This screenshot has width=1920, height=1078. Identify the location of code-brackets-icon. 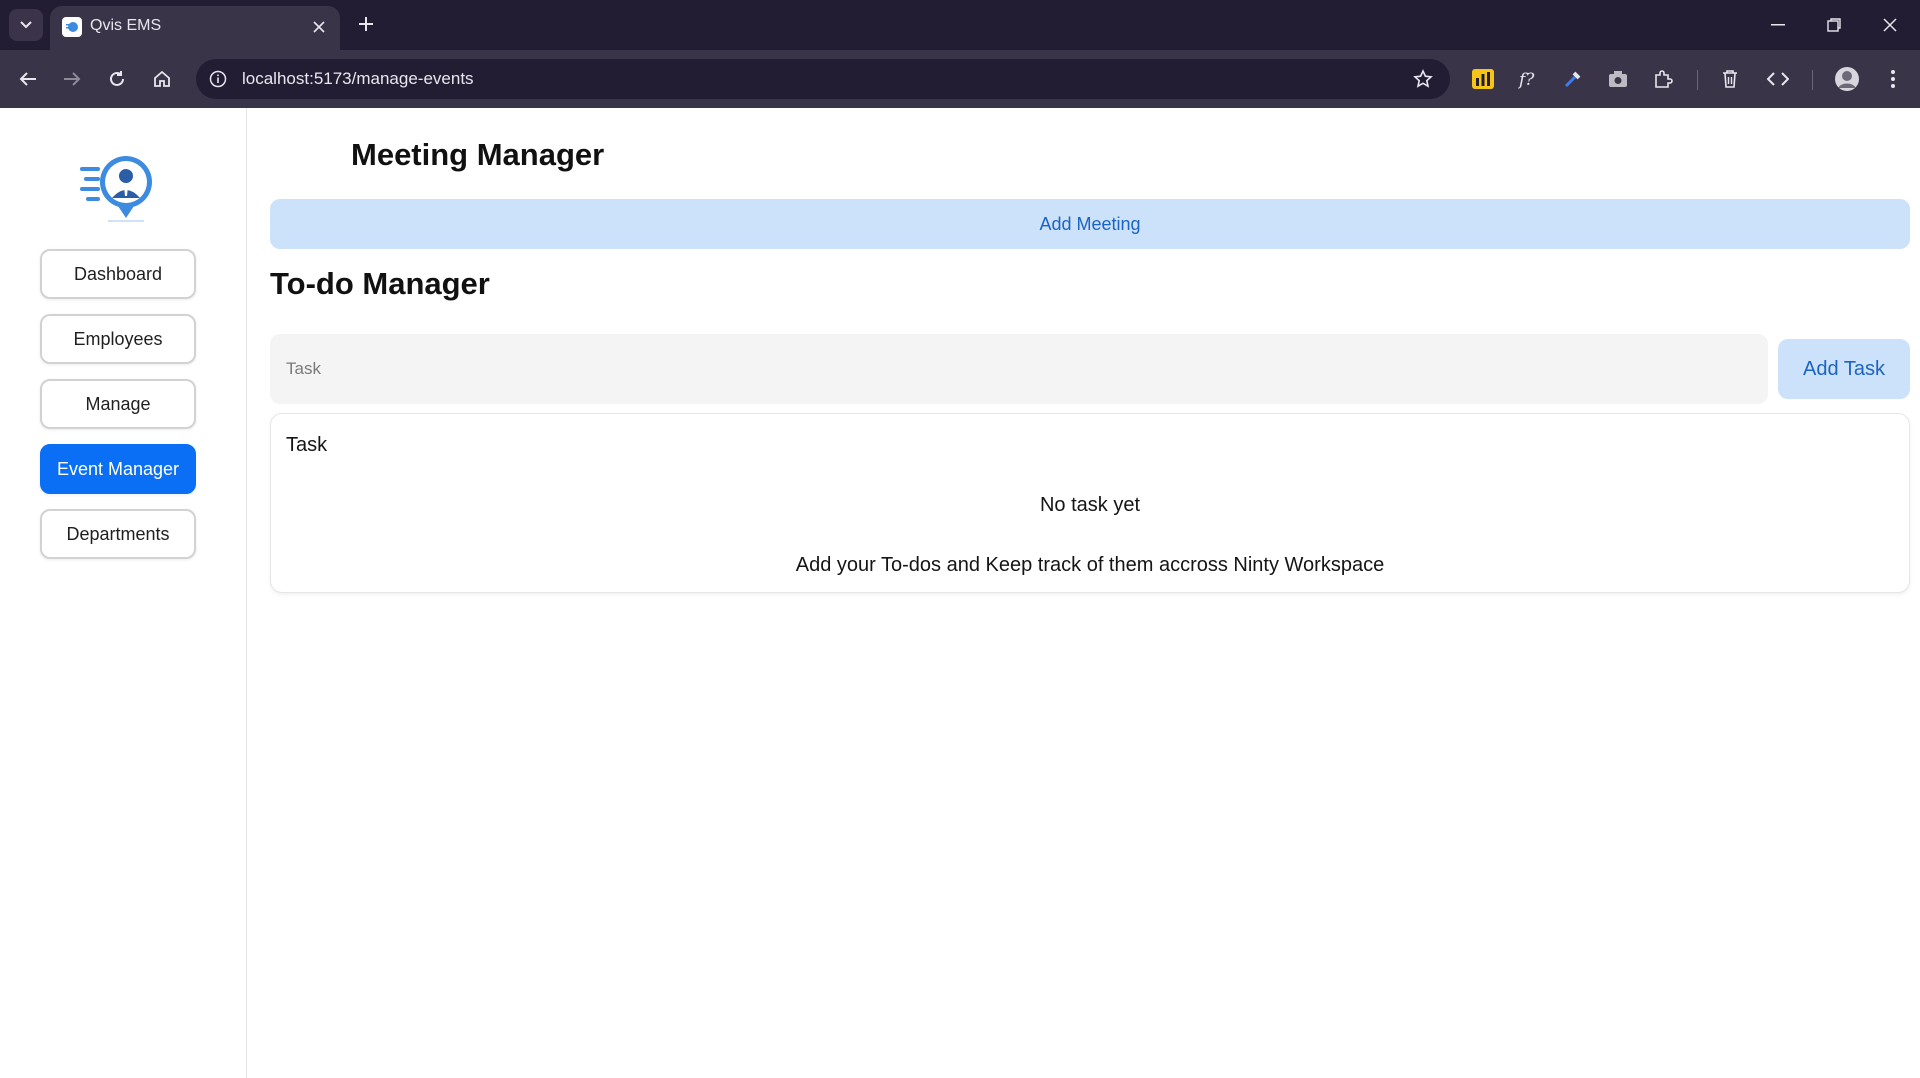
(1778, 79).